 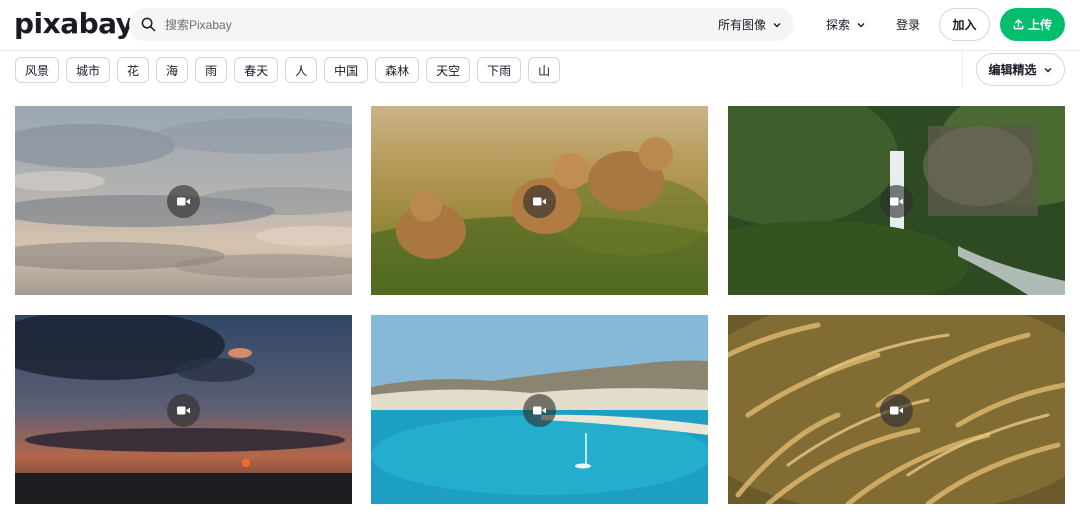 I want to click on upload-button: 上传, so click(x=1032, y=24).